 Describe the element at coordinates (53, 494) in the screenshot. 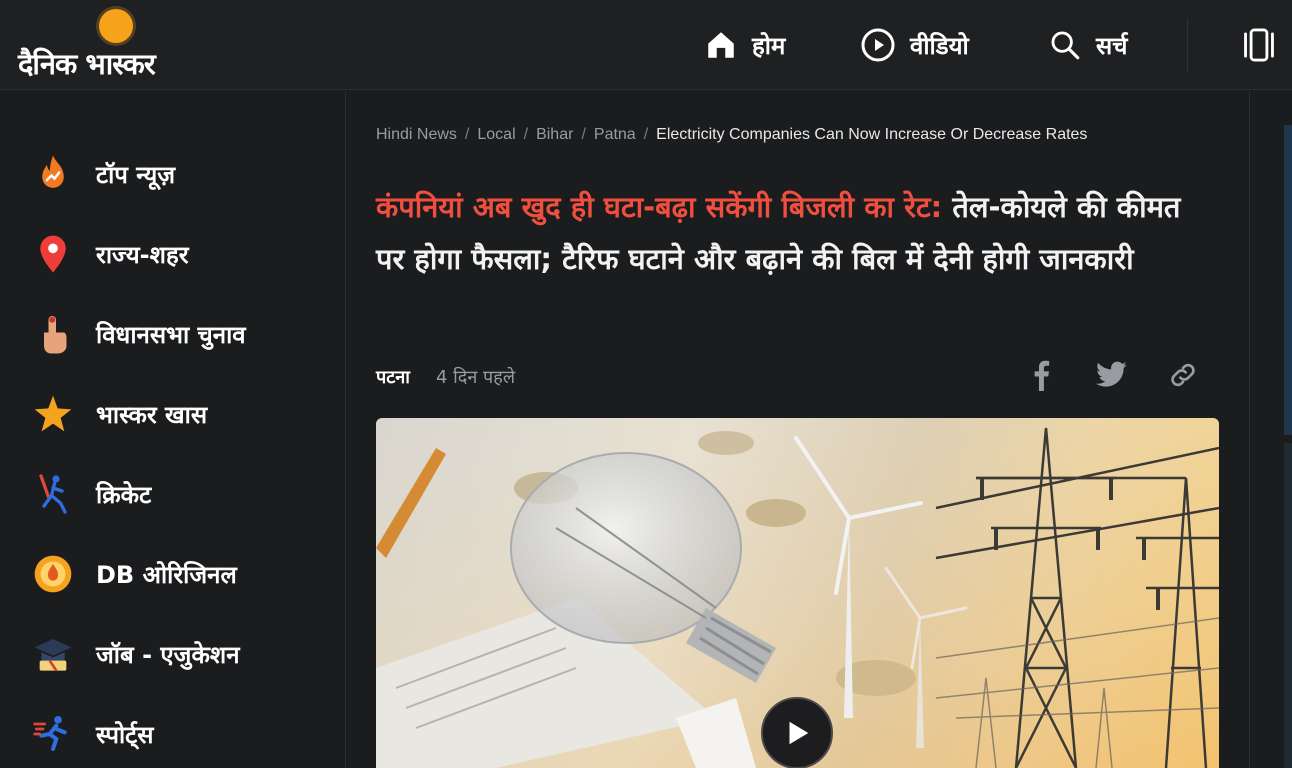

I see `cricket-icon` at that location.